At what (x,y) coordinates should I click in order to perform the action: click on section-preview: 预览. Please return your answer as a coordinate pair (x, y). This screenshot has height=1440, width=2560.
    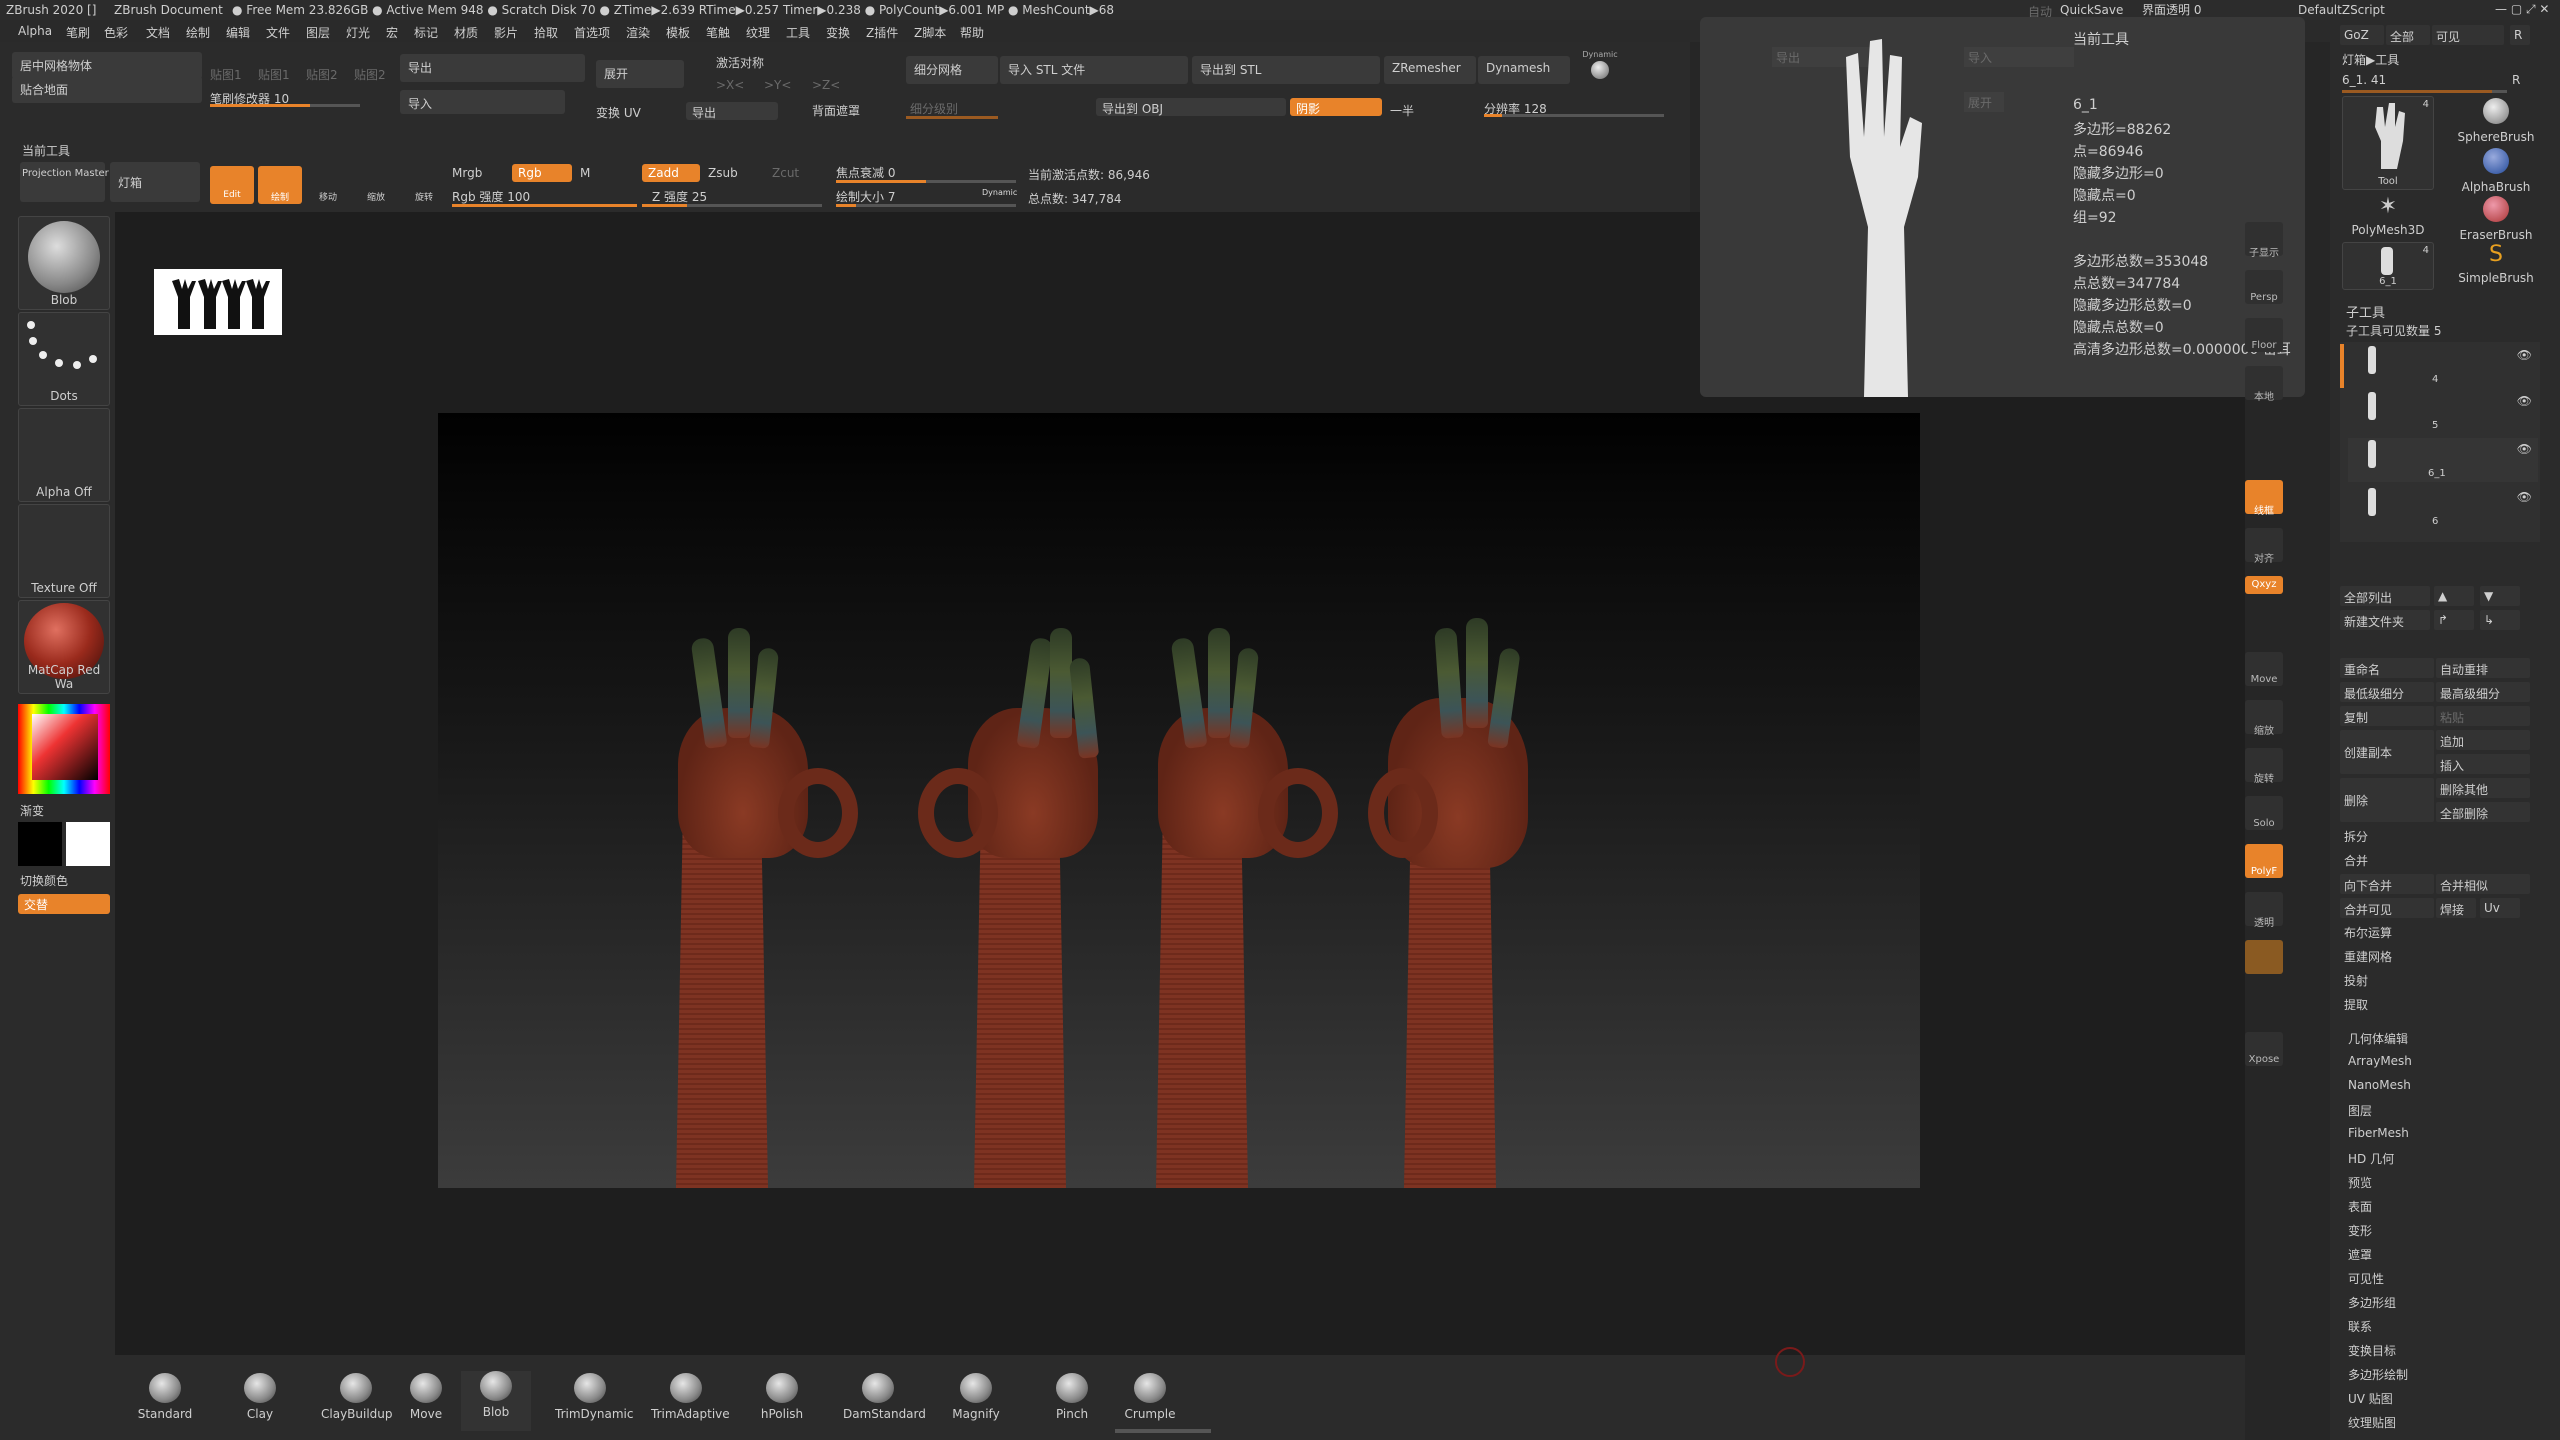
    Looking at the image, I should click on (2360, 1182).